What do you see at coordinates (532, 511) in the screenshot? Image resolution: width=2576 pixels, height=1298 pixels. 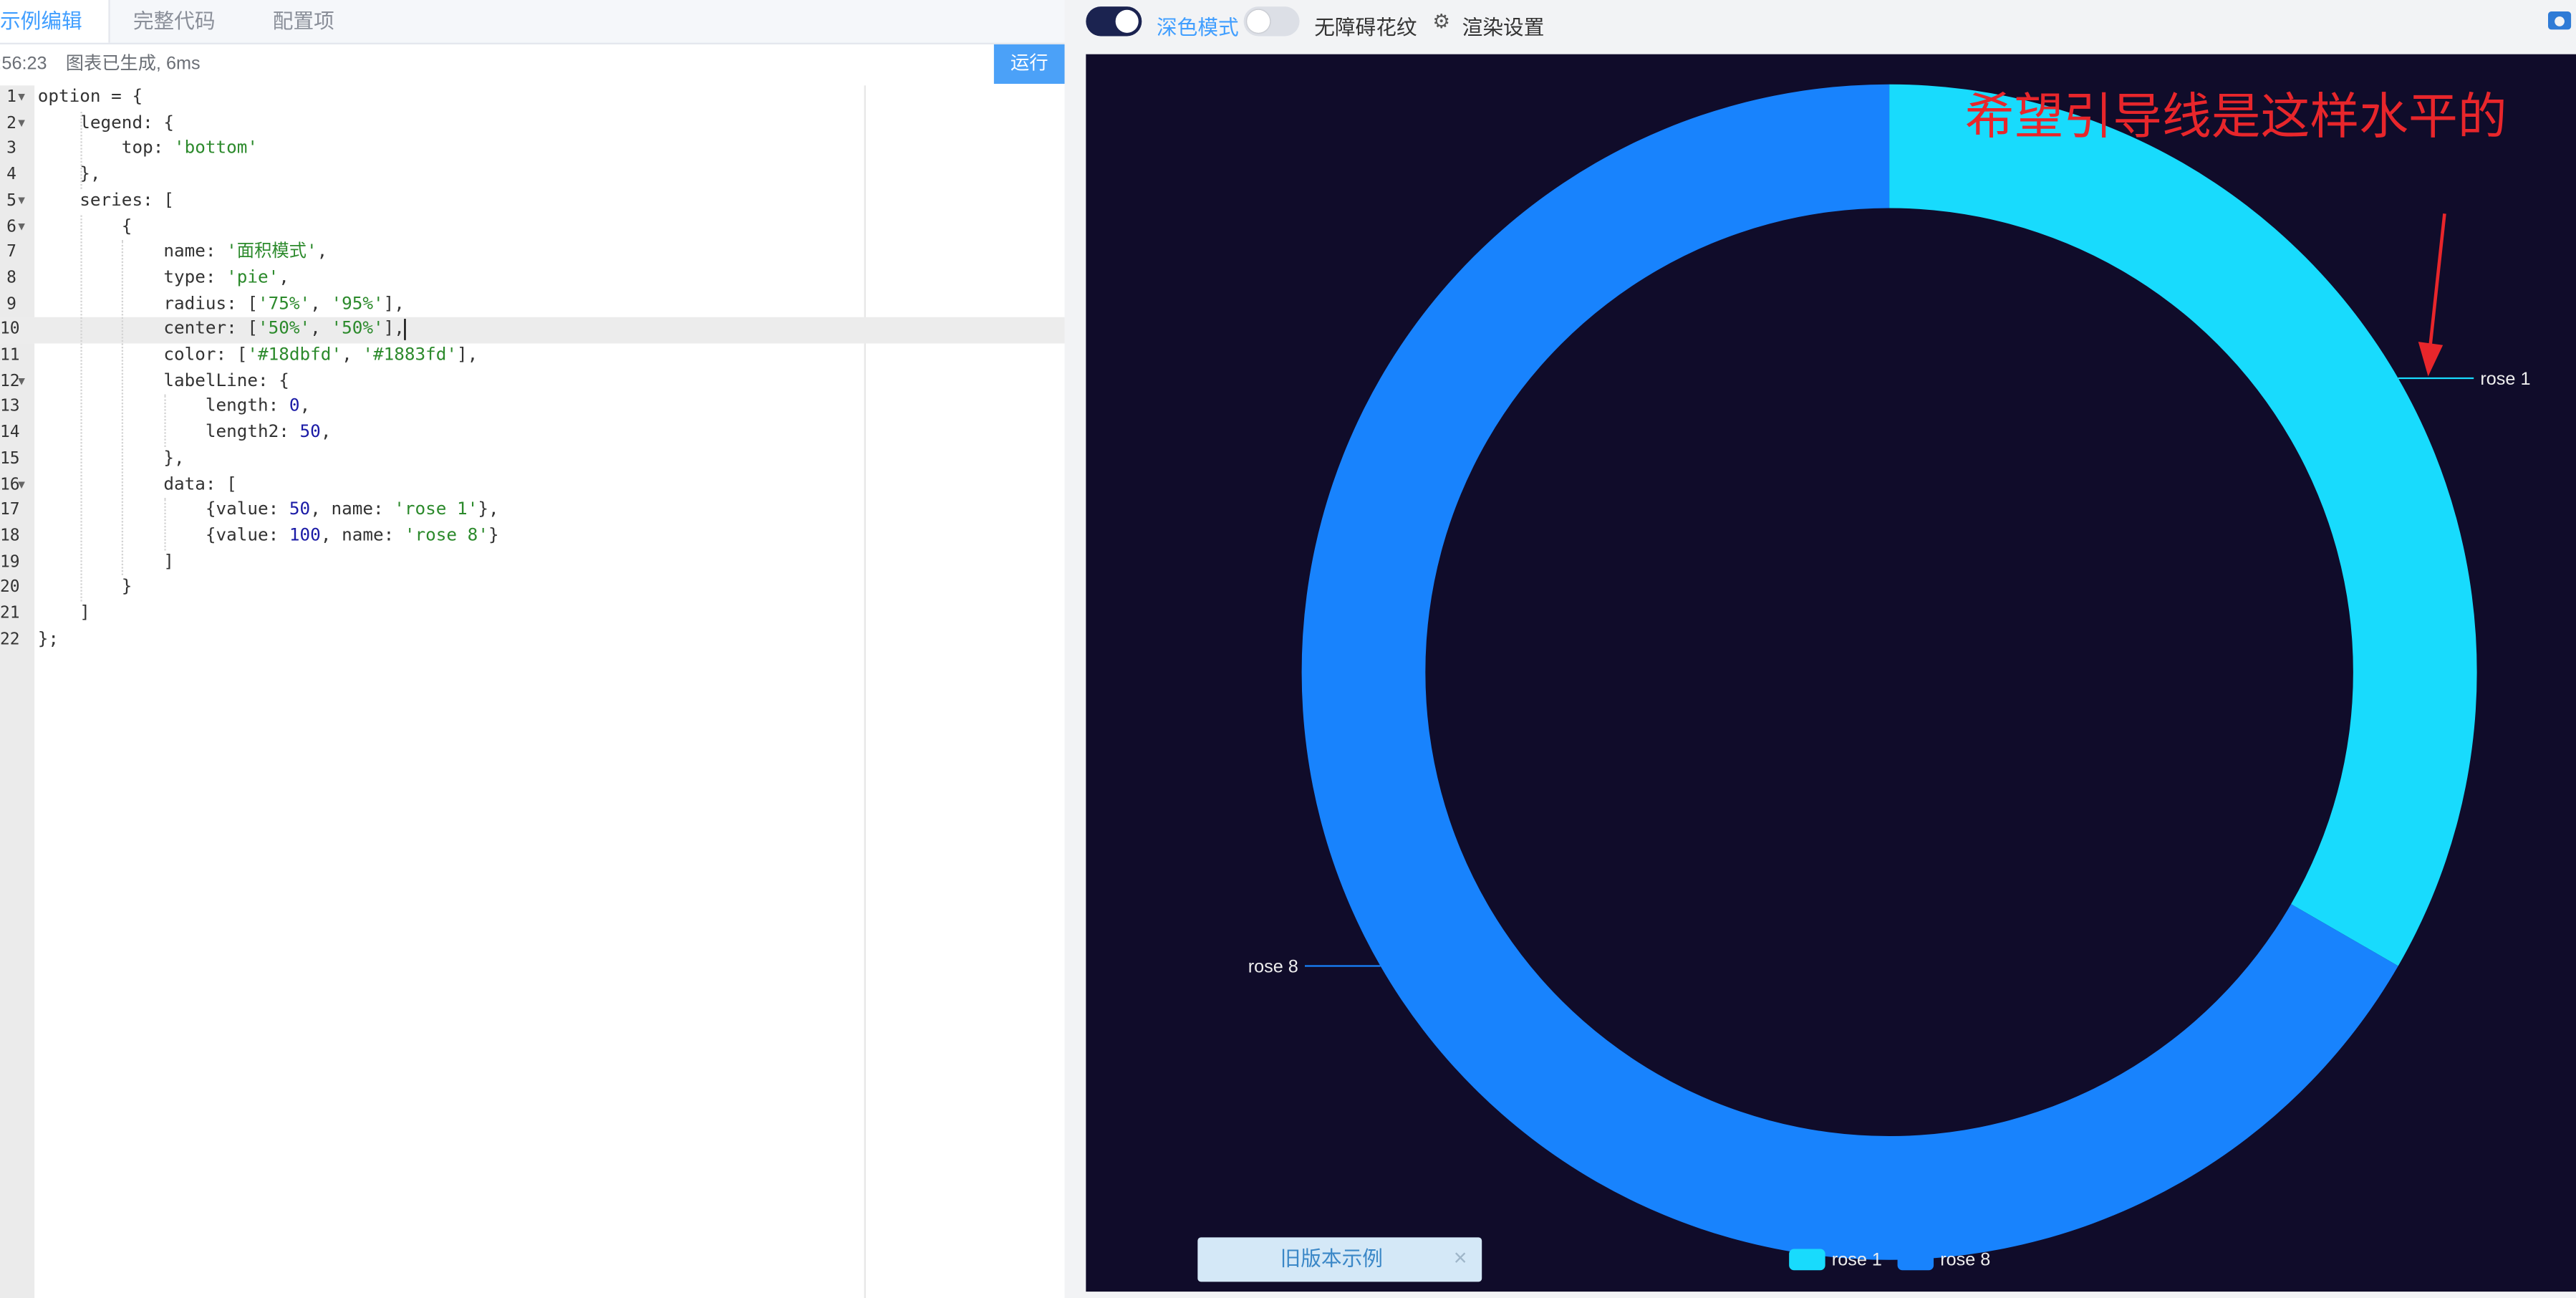 I see `code-line: 17 {value: 50, name: 'rose 1'},` at bounding box center [532, 511].